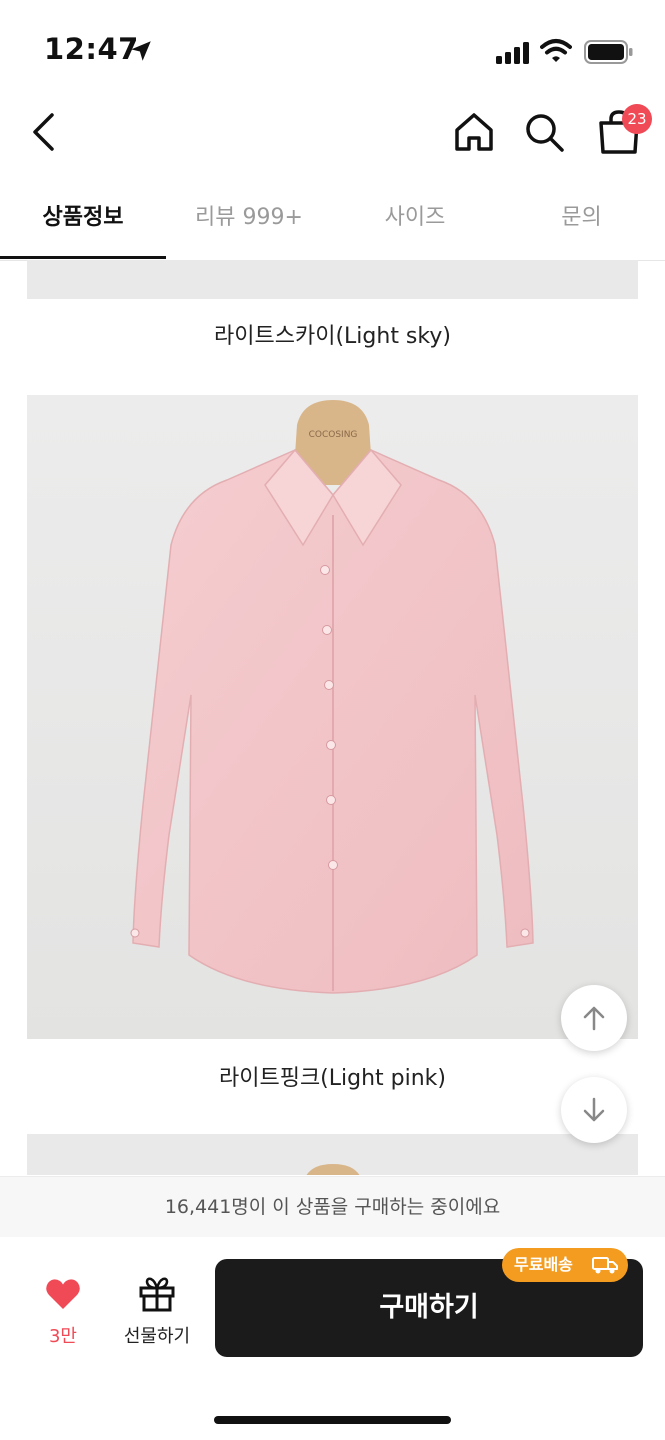  What do you see at coordinates (63, 1313) in the screenshot?
I see `like-button: 3만` at bounding box center [63, 1313].